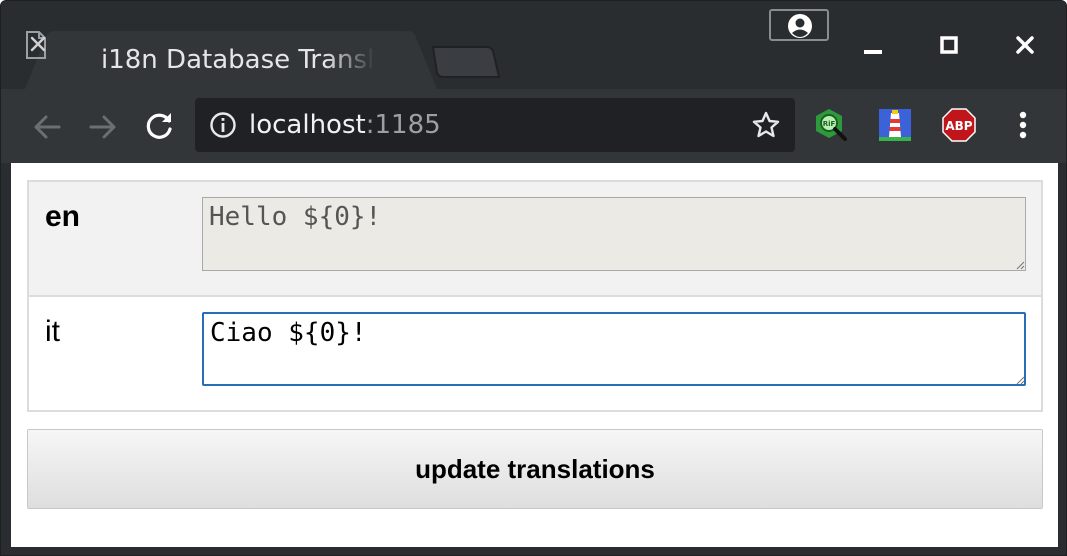 Image resolution: width=1067 pixels, height=556 pixels. What do you see at coordinates (47, 127) in the screenshot?
I see `back-arrow-icon` at bounding box center [47, 127].